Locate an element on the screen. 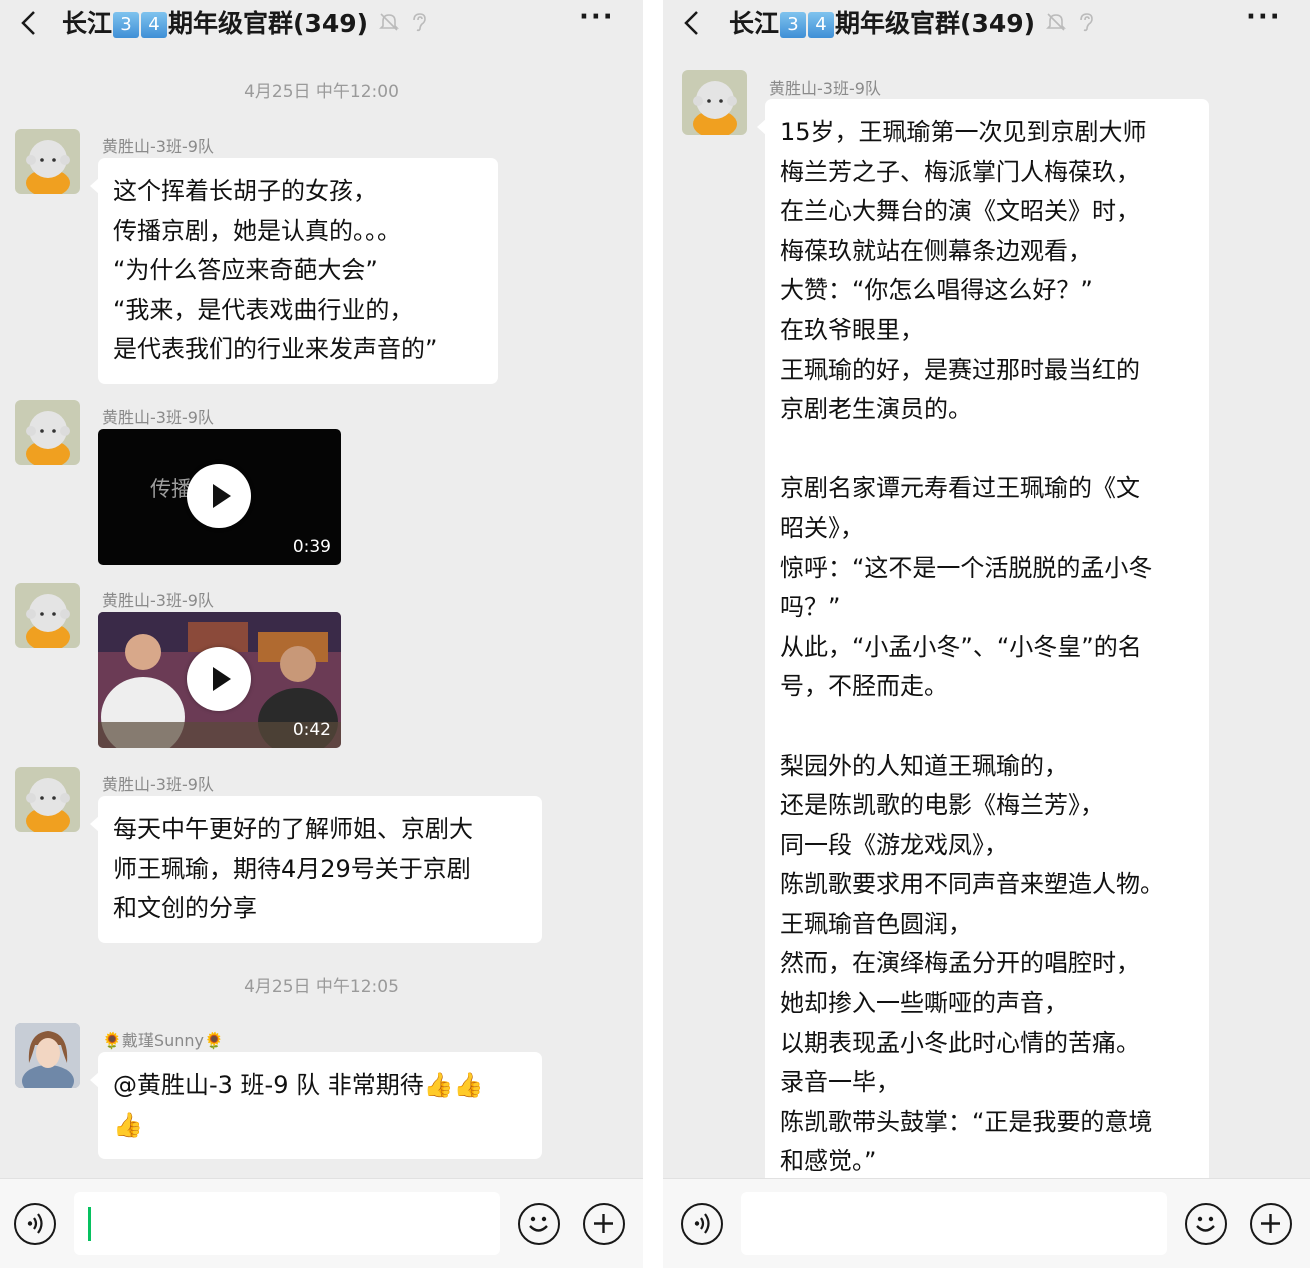 This screenshot has width=1310, height=1268. message-line: 昭关》， is located at coordinates (822, 527).